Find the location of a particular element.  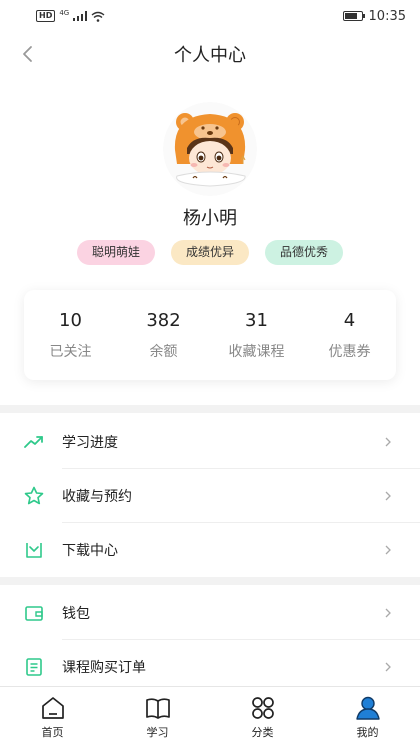

battery-icon is located at coordinates (353, 16).